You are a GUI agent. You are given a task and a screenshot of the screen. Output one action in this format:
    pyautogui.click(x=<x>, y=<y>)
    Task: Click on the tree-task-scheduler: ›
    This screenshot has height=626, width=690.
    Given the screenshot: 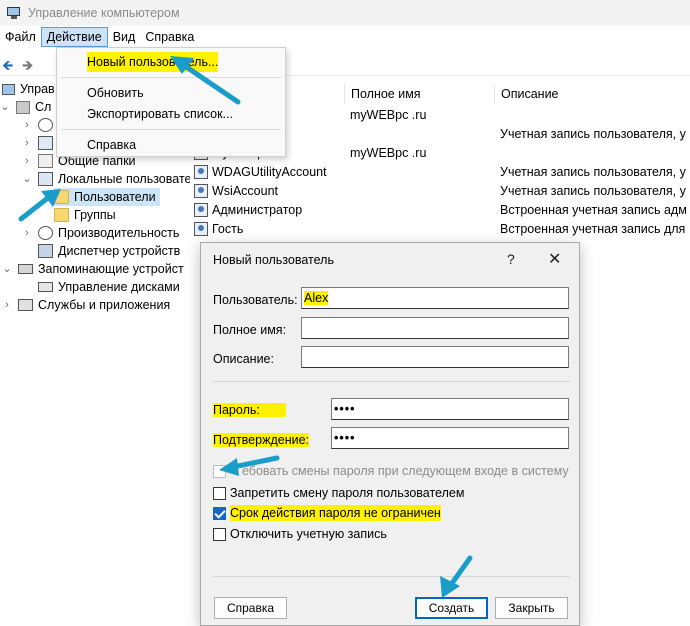 What is the action you would take?
    pyautogui.click(x=40, y=125)
    